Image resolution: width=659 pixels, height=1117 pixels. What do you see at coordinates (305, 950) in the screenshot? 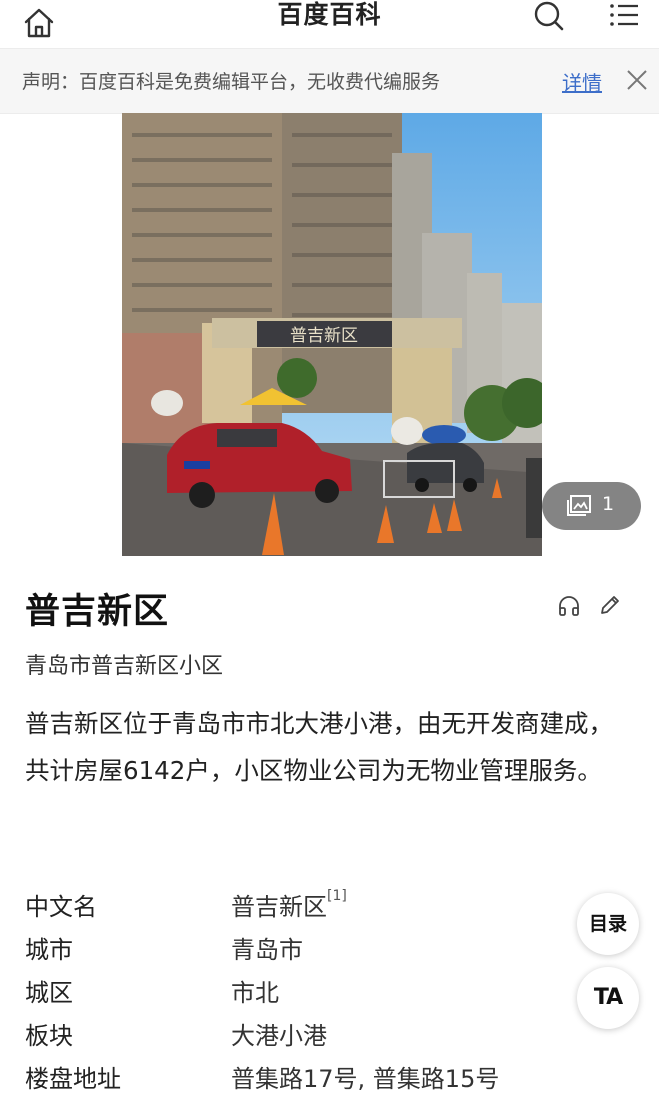
I see `infobox-row: 城市 青岛市` at bounding box center [305, 950].